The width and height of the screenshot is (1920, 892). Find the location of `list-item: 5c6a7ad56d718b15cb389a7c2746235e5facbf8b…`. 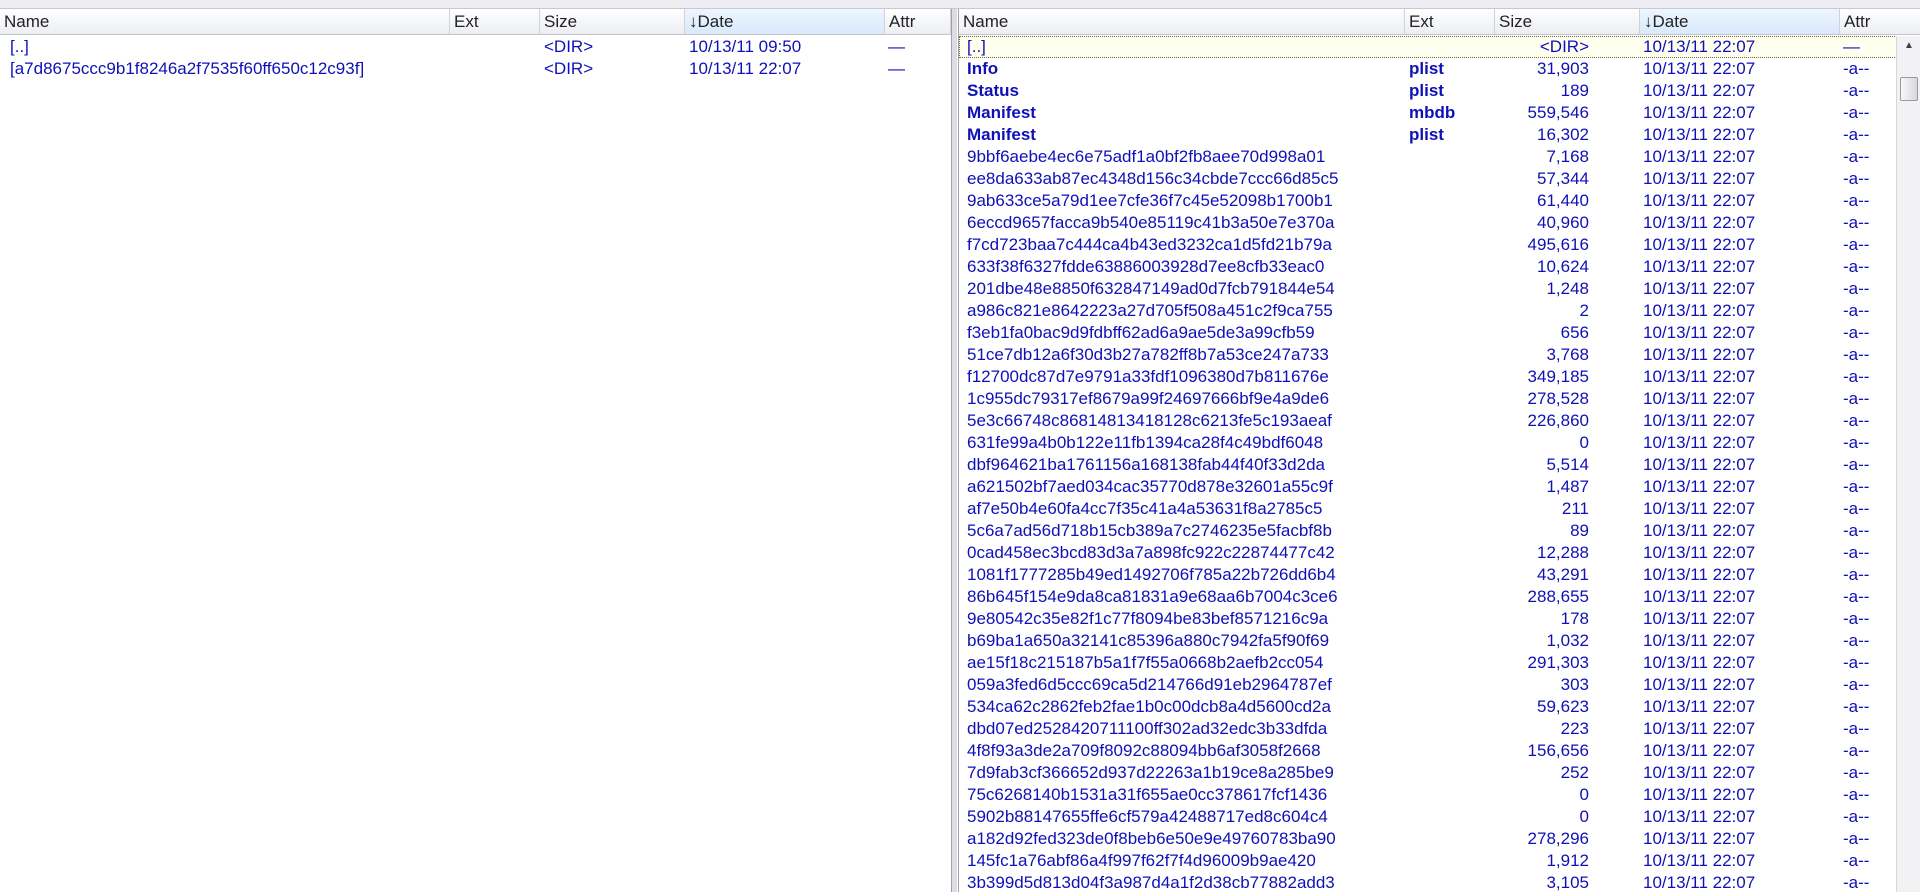

list-item: 5c6a7ad56d718b15cb389a7c2746235e5facbf8b… is located at coordinates (1439, 531).